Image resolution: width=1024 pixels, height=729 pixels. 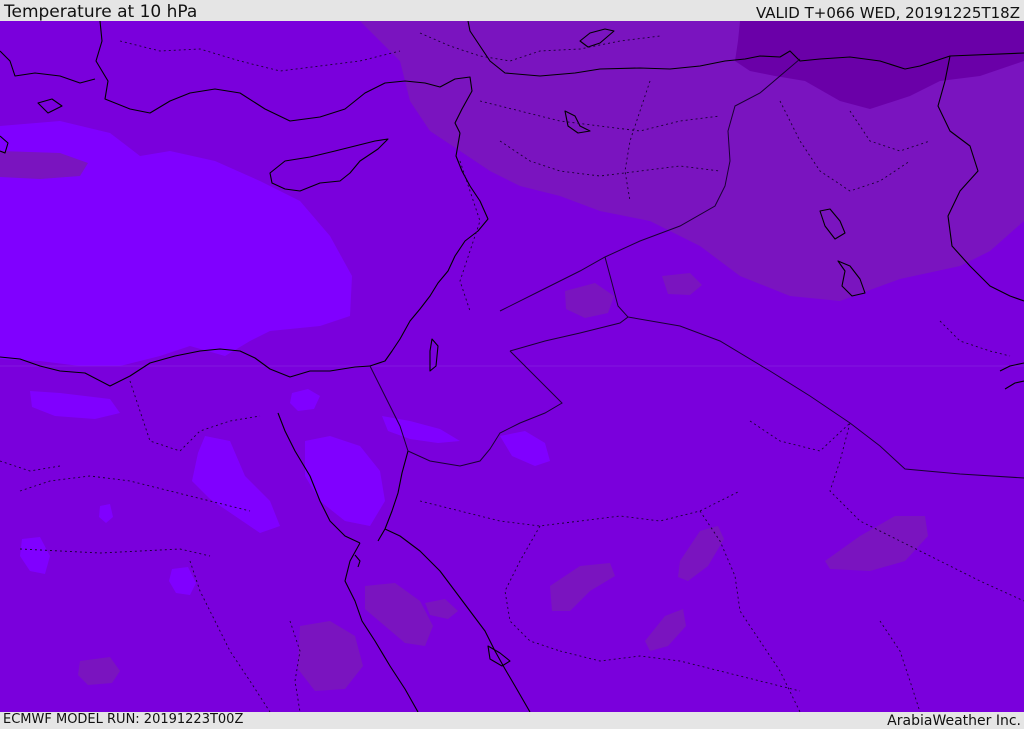 I want to click on model-run-label: ECMWF MODEL RUN: 20191223T00Z, so click(x=123, y=719).